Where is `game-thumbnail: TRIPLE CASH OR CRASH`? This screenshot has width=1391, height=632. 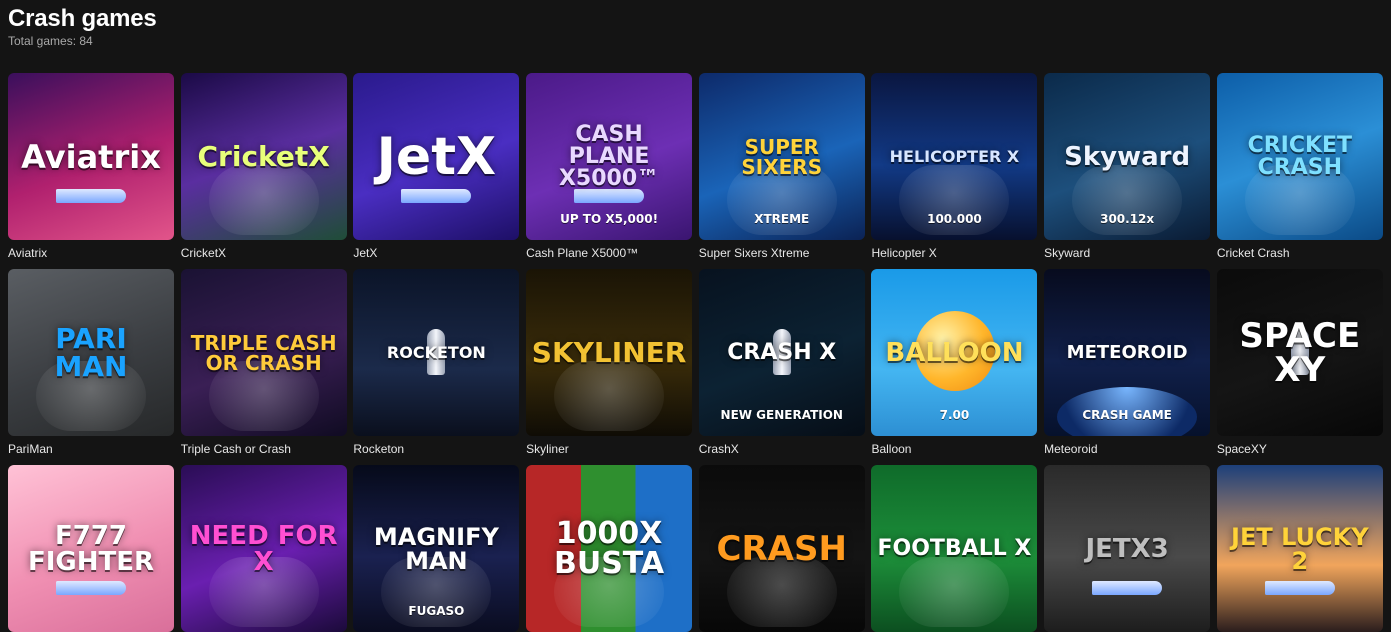 game-thumbnail: TRIPLE CASH OR CRASH is located at coordinates (263, 352).